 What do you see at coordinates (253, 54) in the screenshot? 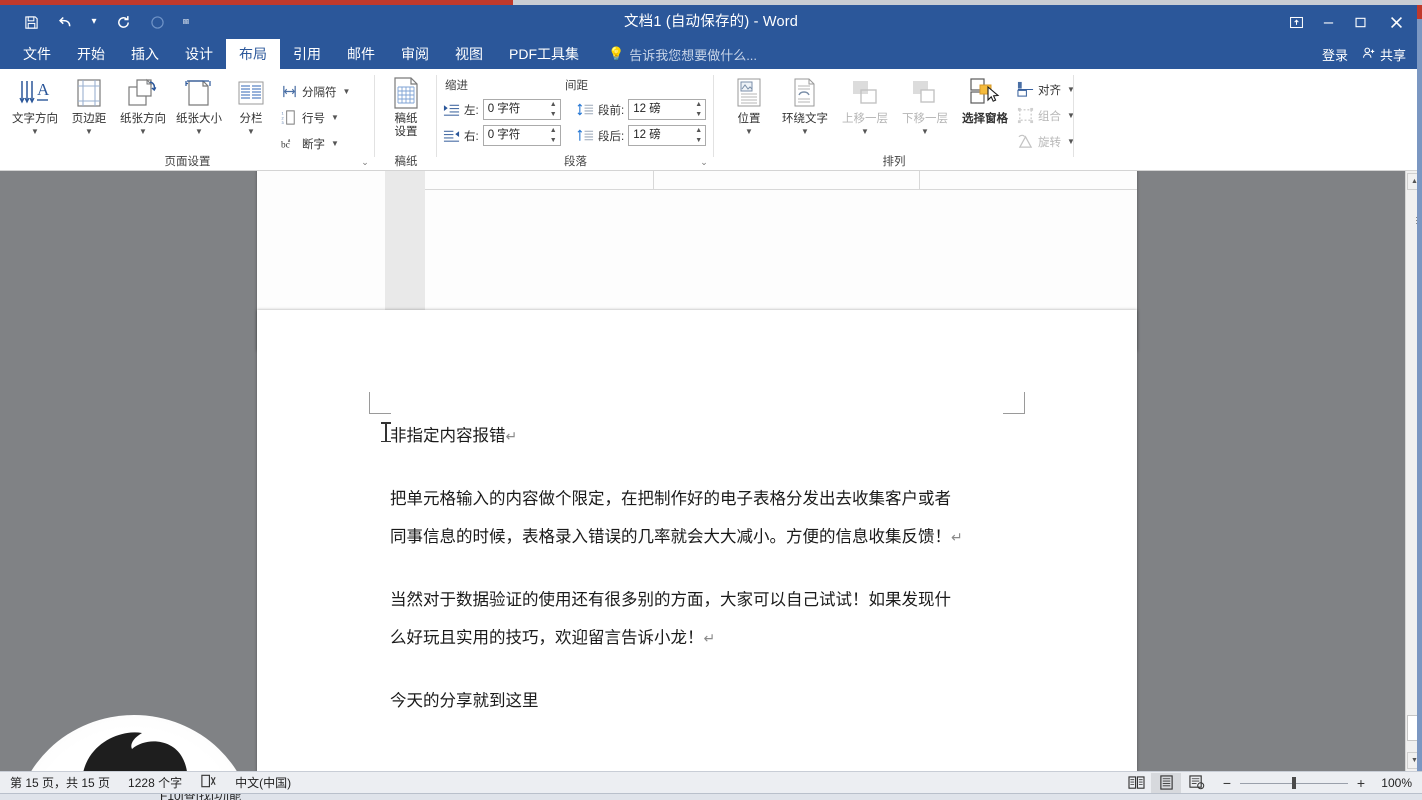
I see `tab-layout: 布局` at bounding box center [253, 54].